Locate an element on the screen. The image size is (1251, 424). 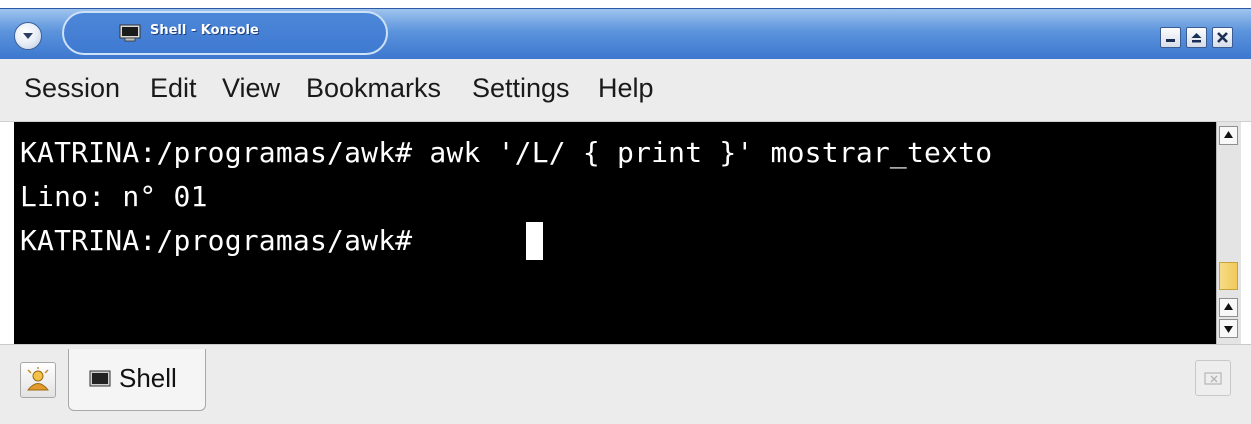
close-button is located at coordinates (1222, 37).